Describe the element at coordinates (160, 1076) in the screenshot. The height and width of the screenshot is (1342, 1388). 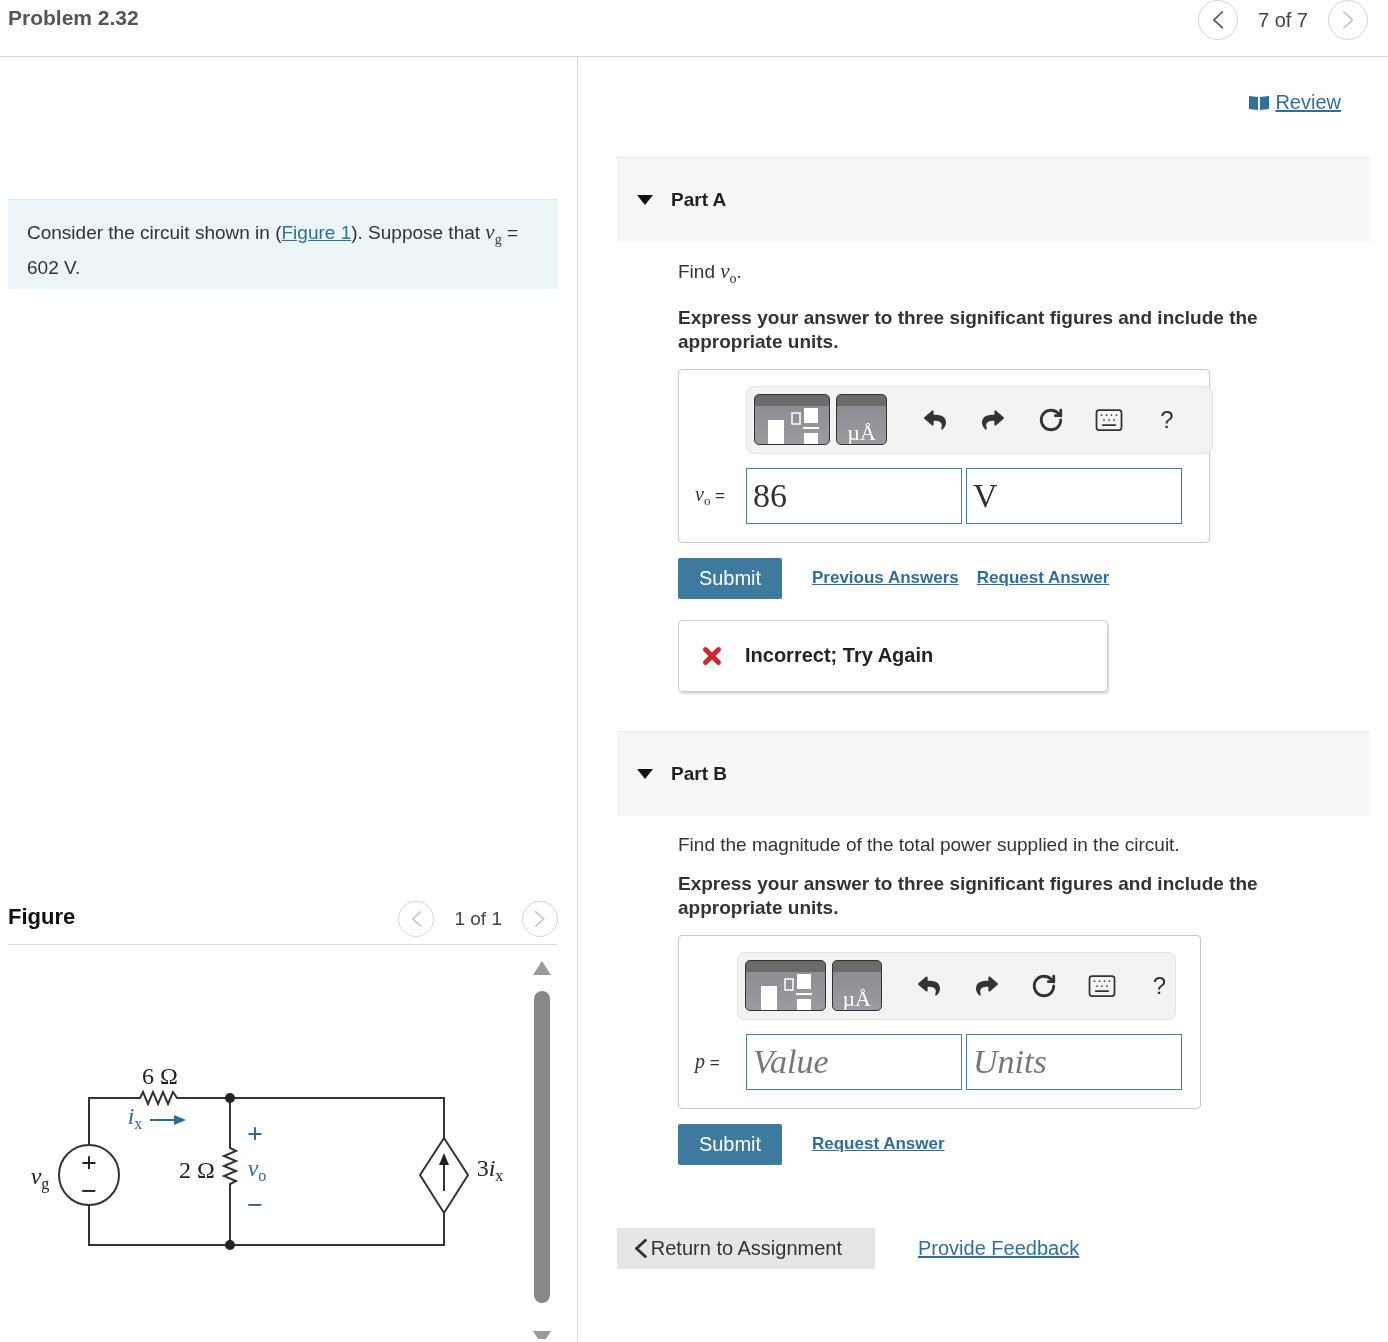
I see `resistance-label: 6 Ω` at that location.